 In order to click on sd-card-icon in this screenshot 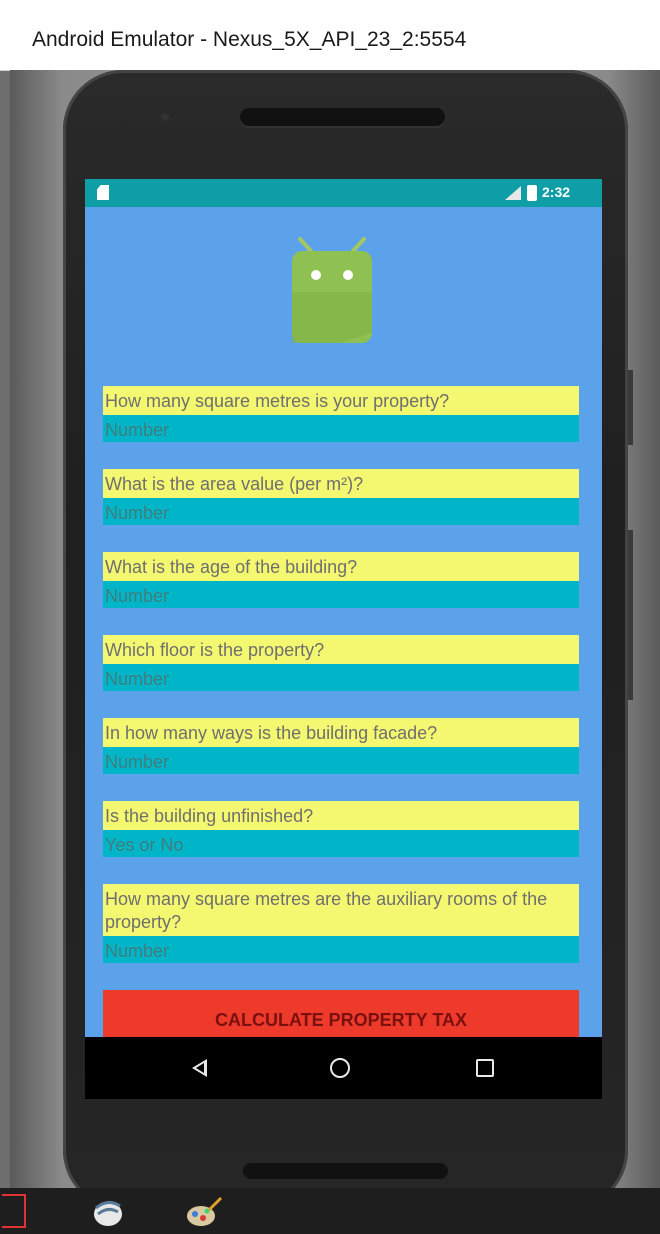, I will do `click(103, 192)`.